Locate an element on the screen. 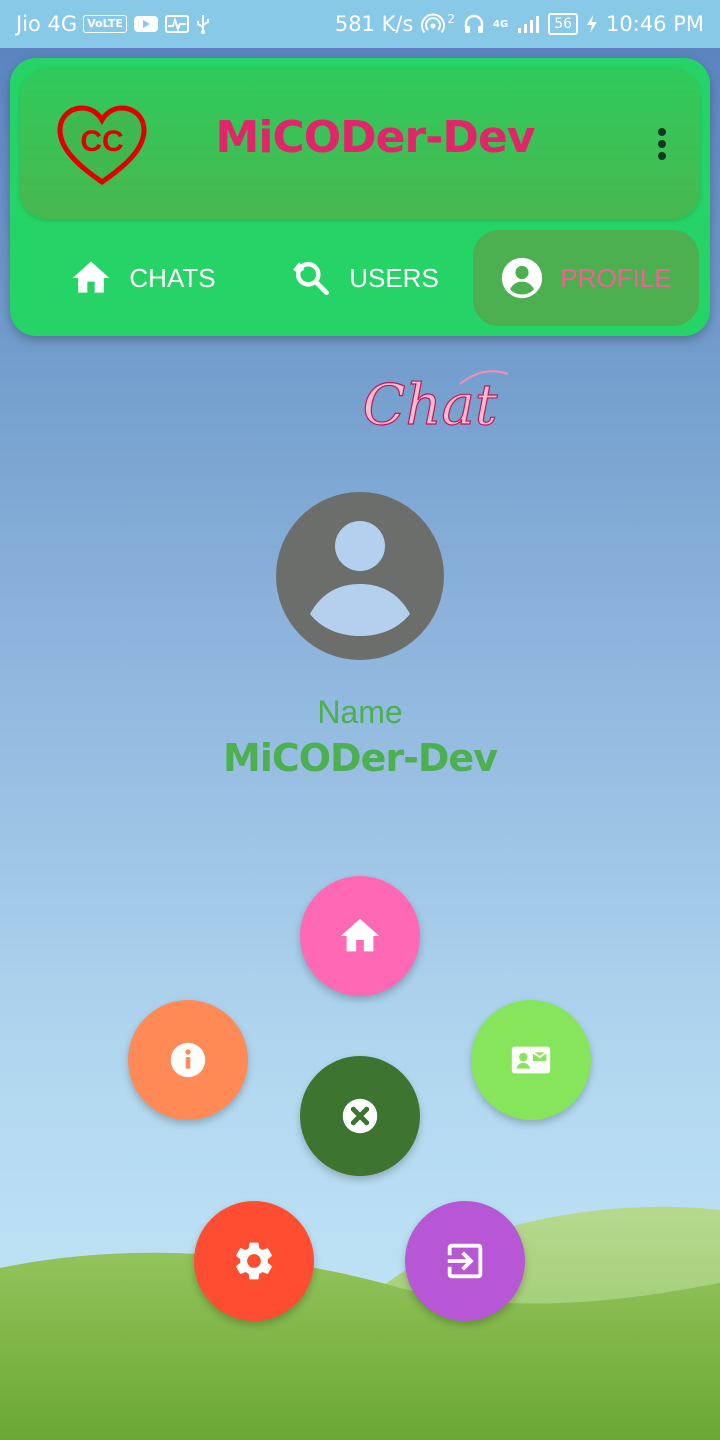  tab-users-label: USERS is located at coordinates (394, 277).